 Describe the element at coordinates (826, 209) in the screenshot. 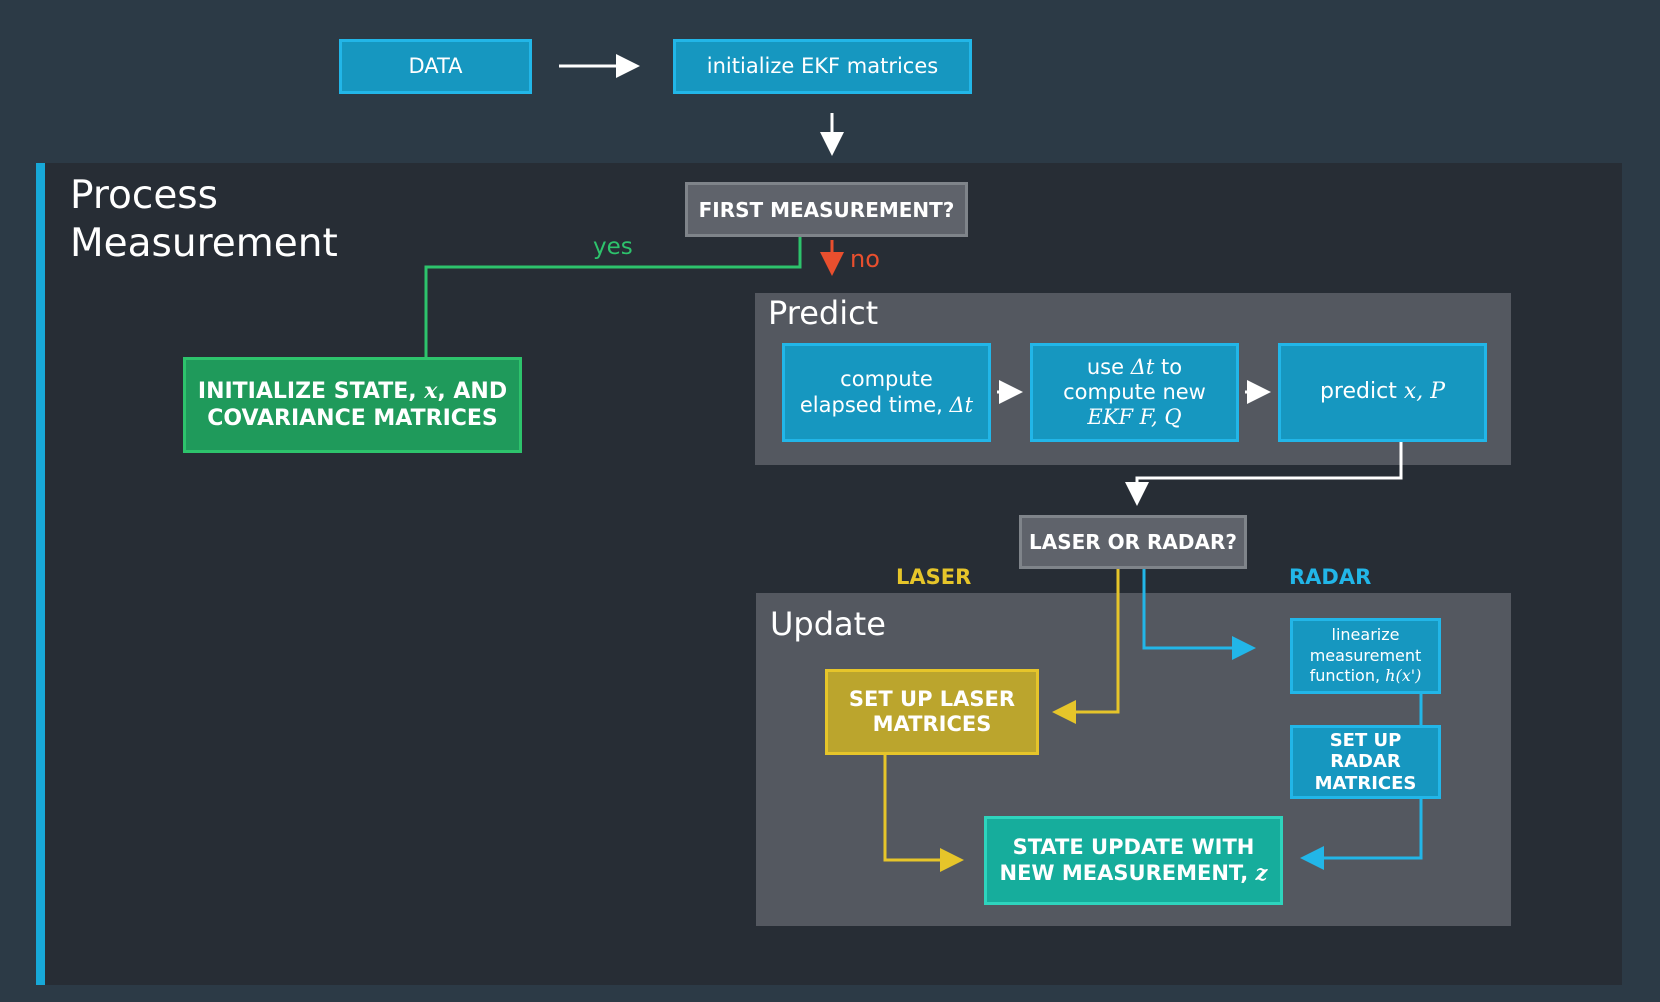

I see `first-measurement-node: FIRST MEASUREMENT?` at that location.